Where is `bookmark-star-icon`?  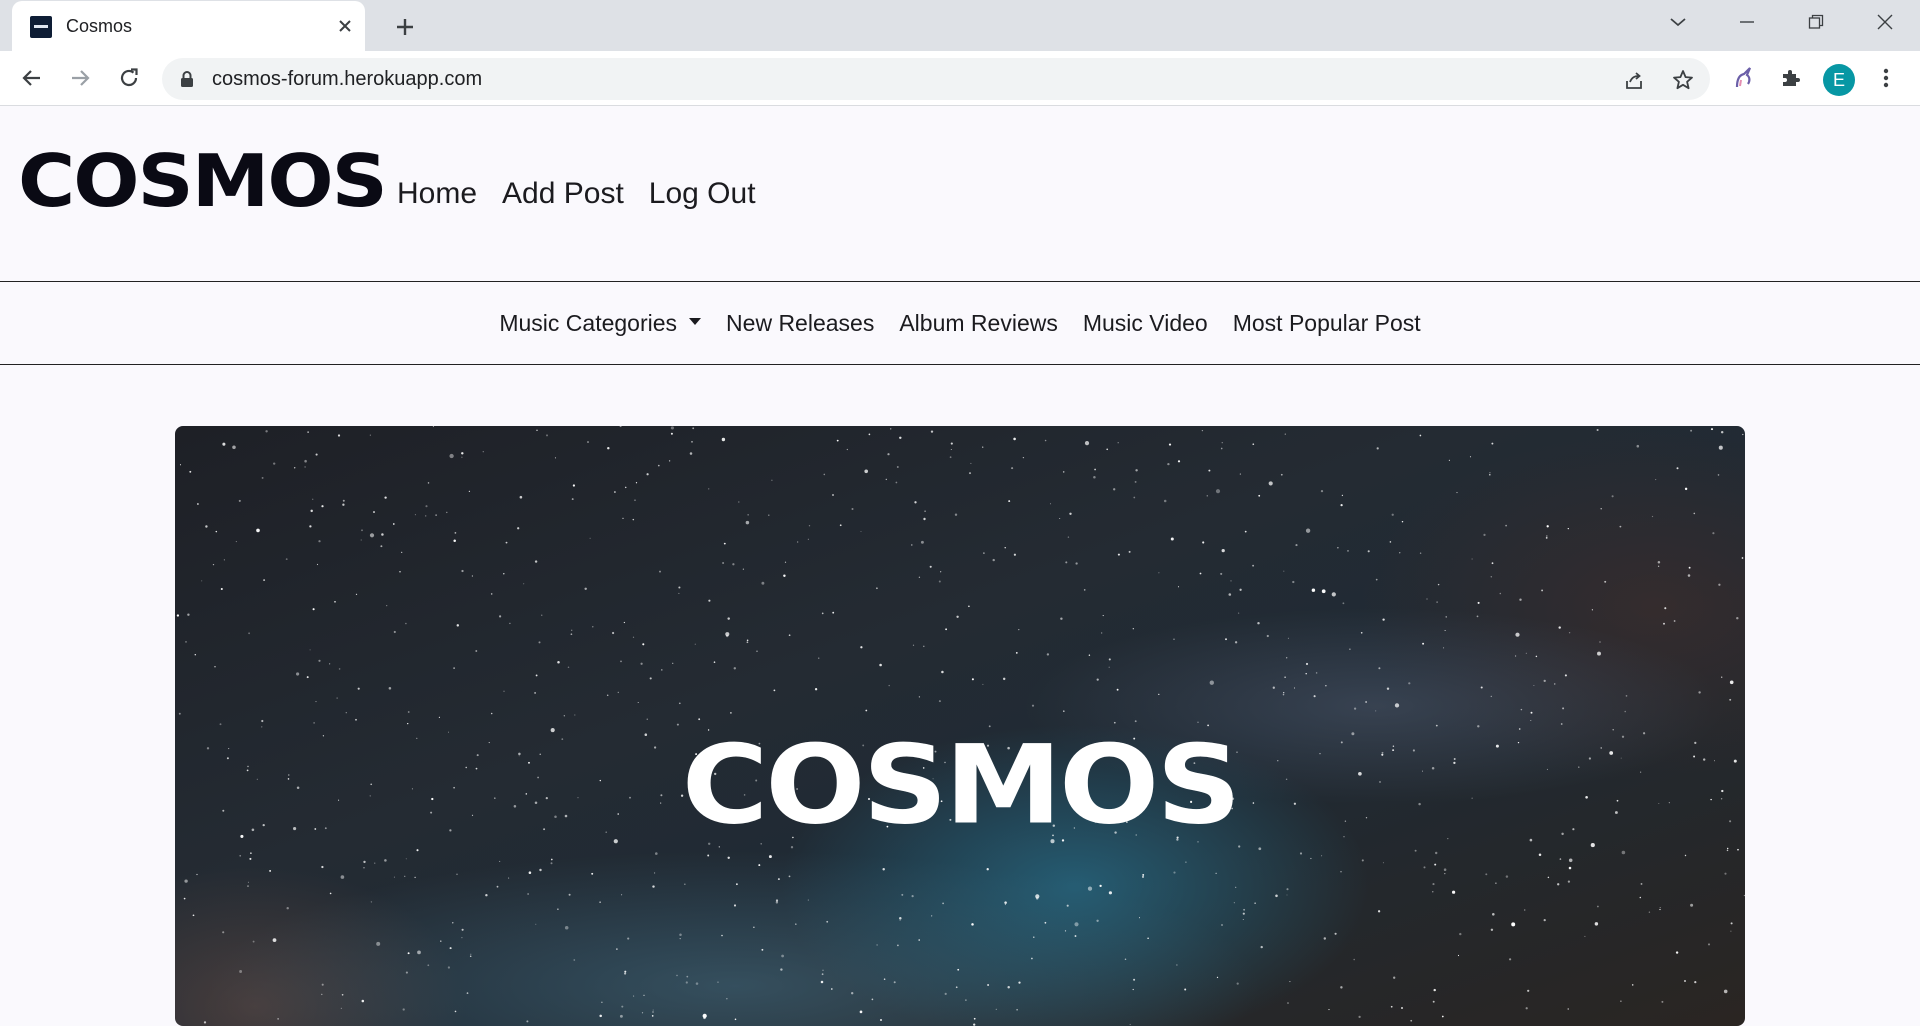
bookmark-star-icon is located at coordinates (1683, 80).